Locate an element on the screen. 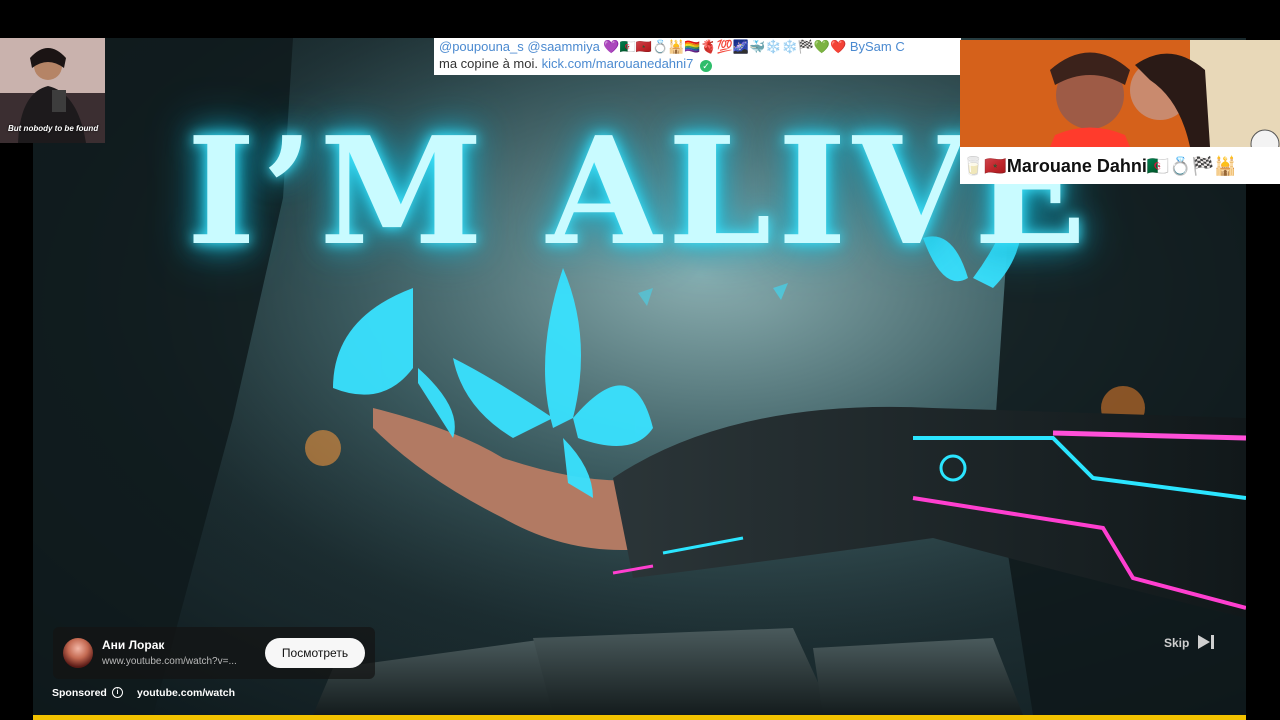 The image size is (1280, 720). skip-ad-button: Skip is located at coordinates (1190, 643).